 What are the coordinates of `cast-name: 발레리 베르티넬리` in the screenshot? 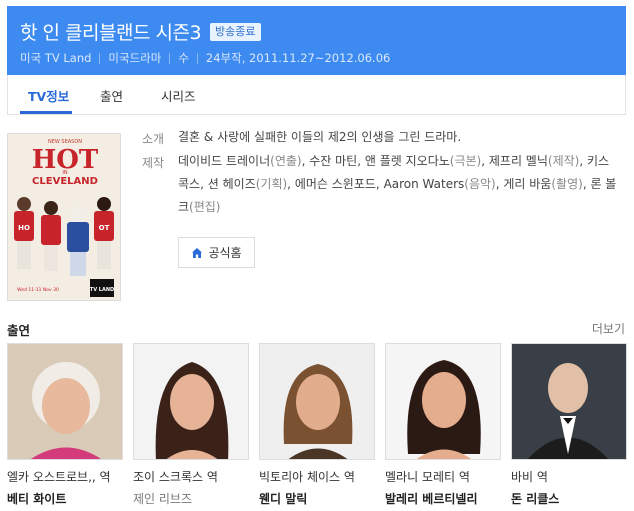 It's located at (443, 498).